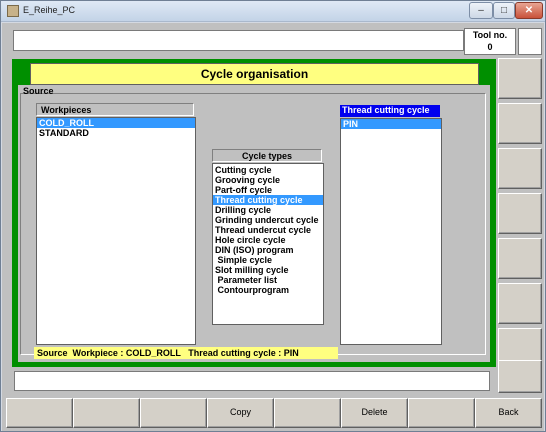 This screenshot has width=546, height=432. I want to click on tool-number-label: Tool no., so click(490, 35).